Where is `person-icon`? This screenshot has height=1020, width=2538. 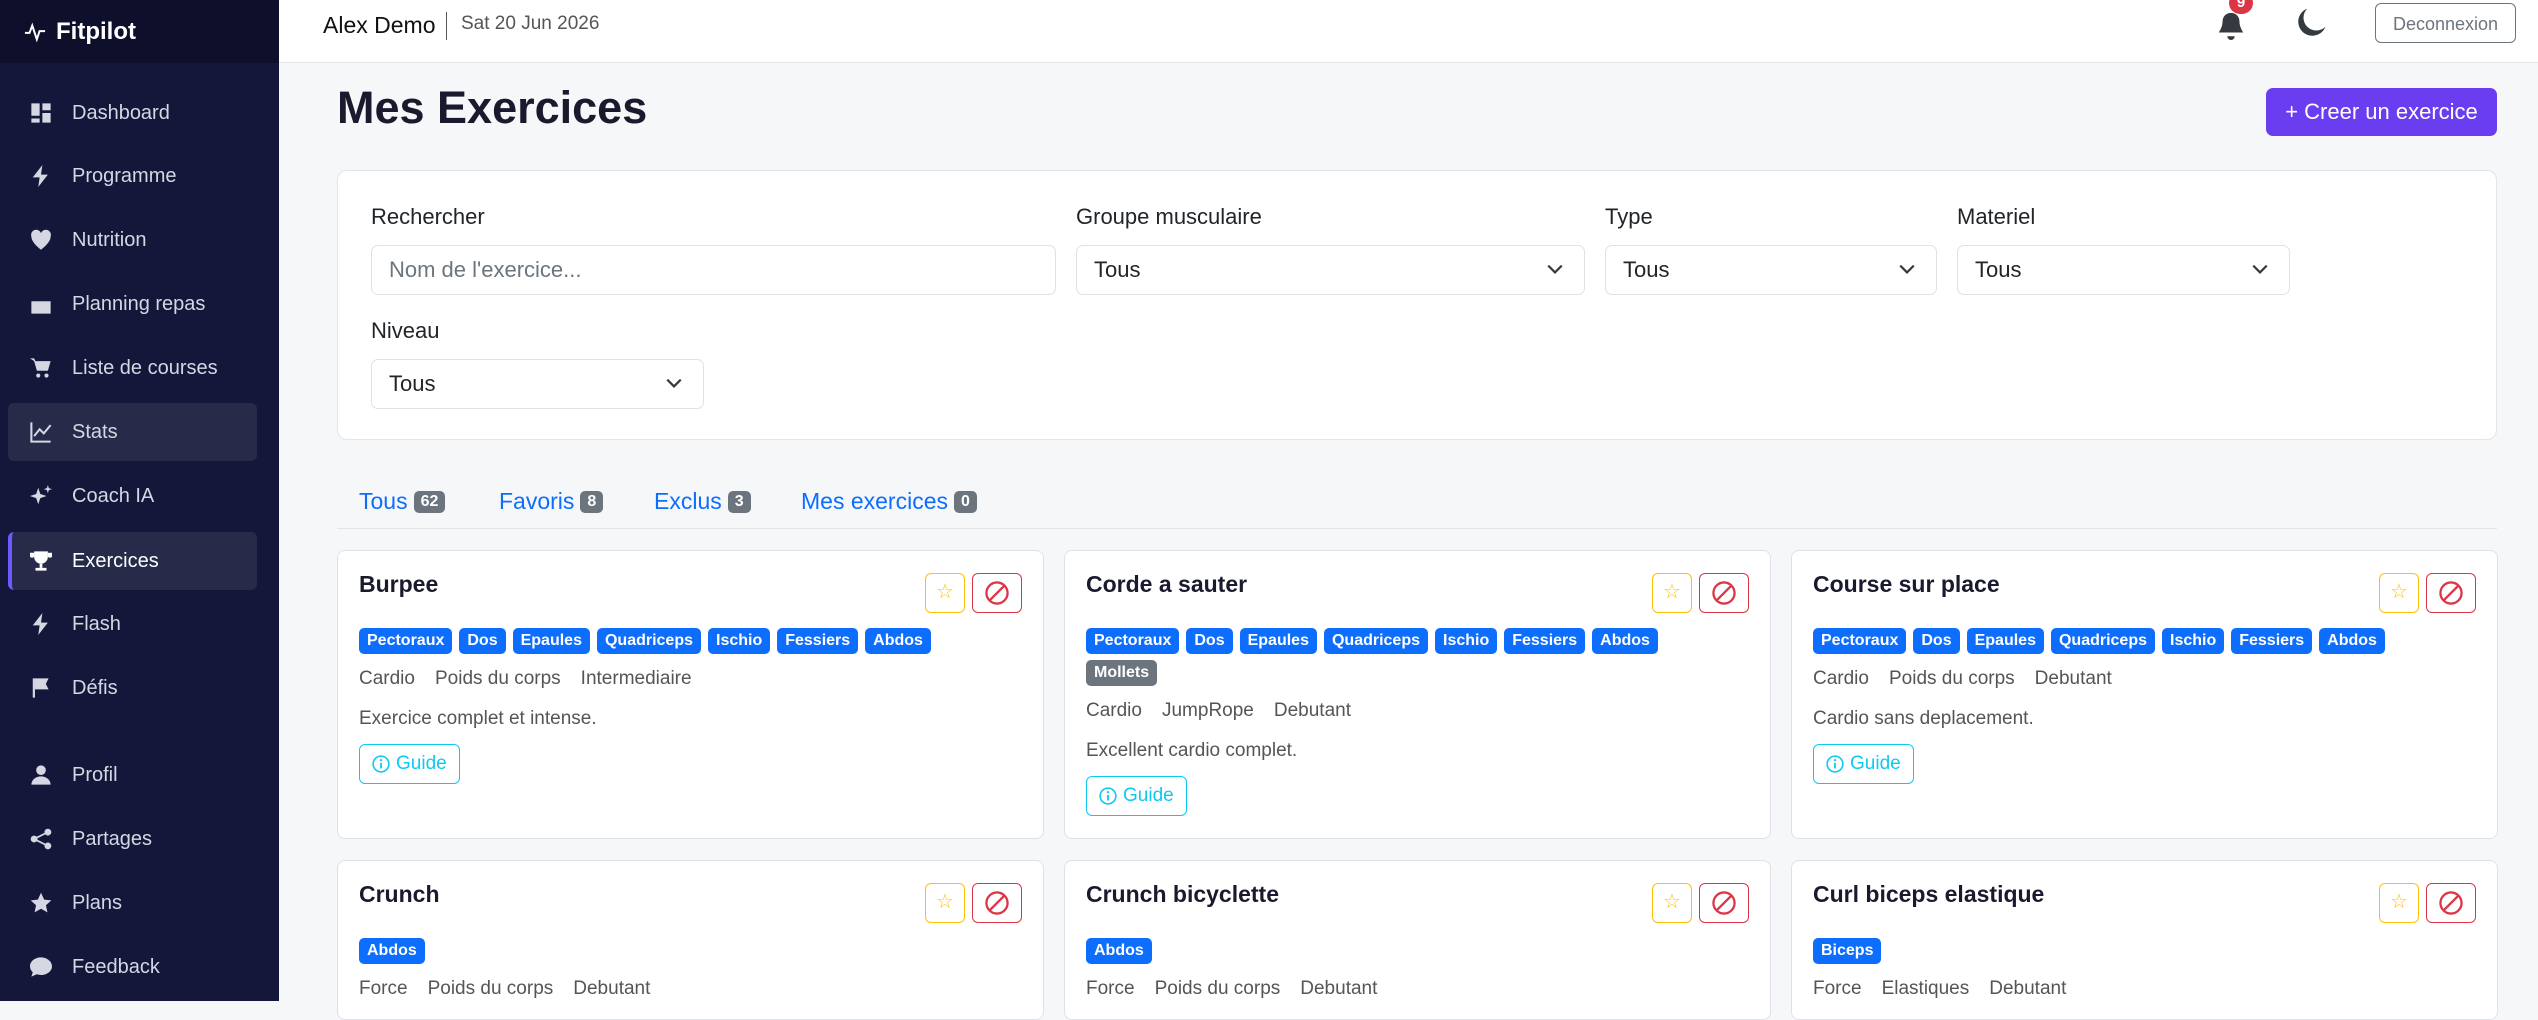 person-icon is located at coordinates (41, 775).